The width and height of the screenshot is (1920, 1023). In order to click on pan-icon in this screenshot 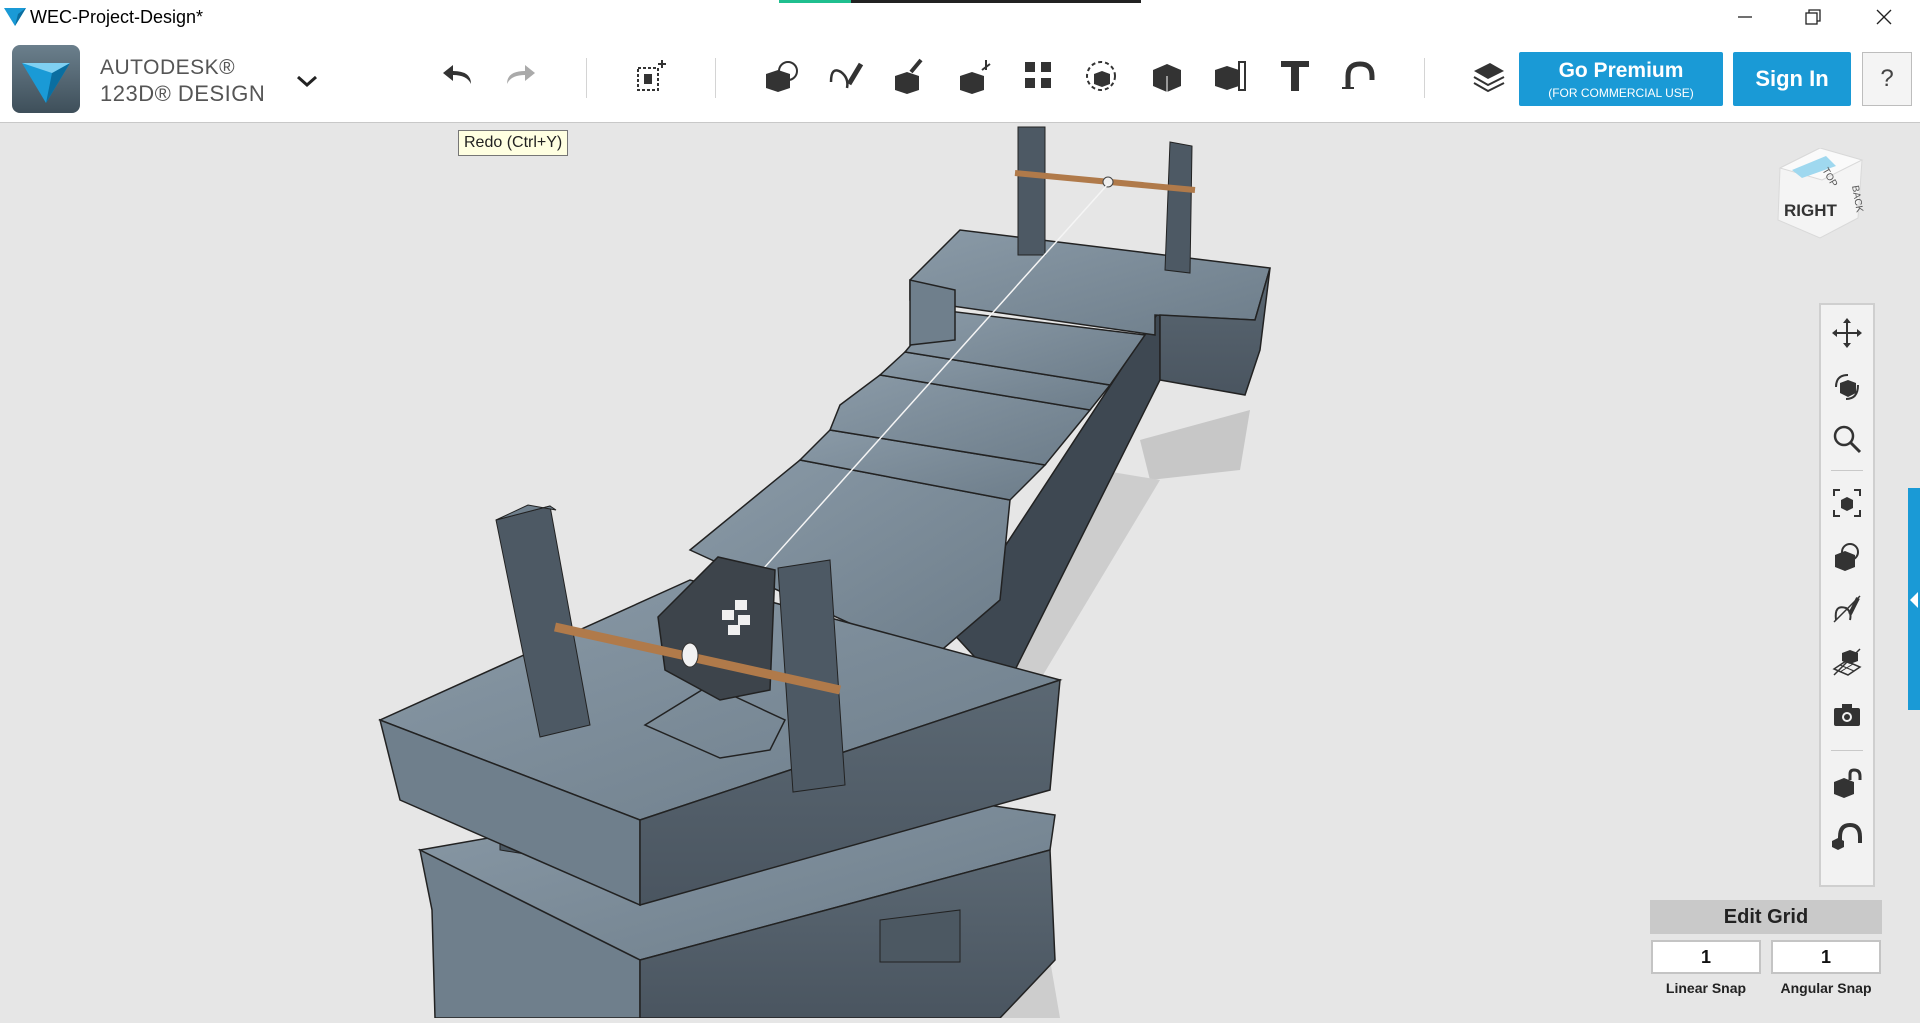, I will do `click(1847, 333)`.